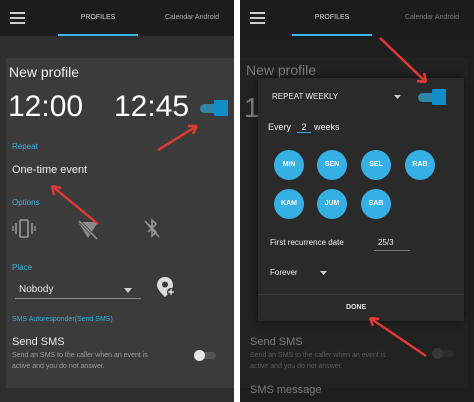 The image size is (474, 402). What do you see at coordinates (151, 107) in the screenshot?
I see `end-time: 12:45` at bounding box center [151, 107].